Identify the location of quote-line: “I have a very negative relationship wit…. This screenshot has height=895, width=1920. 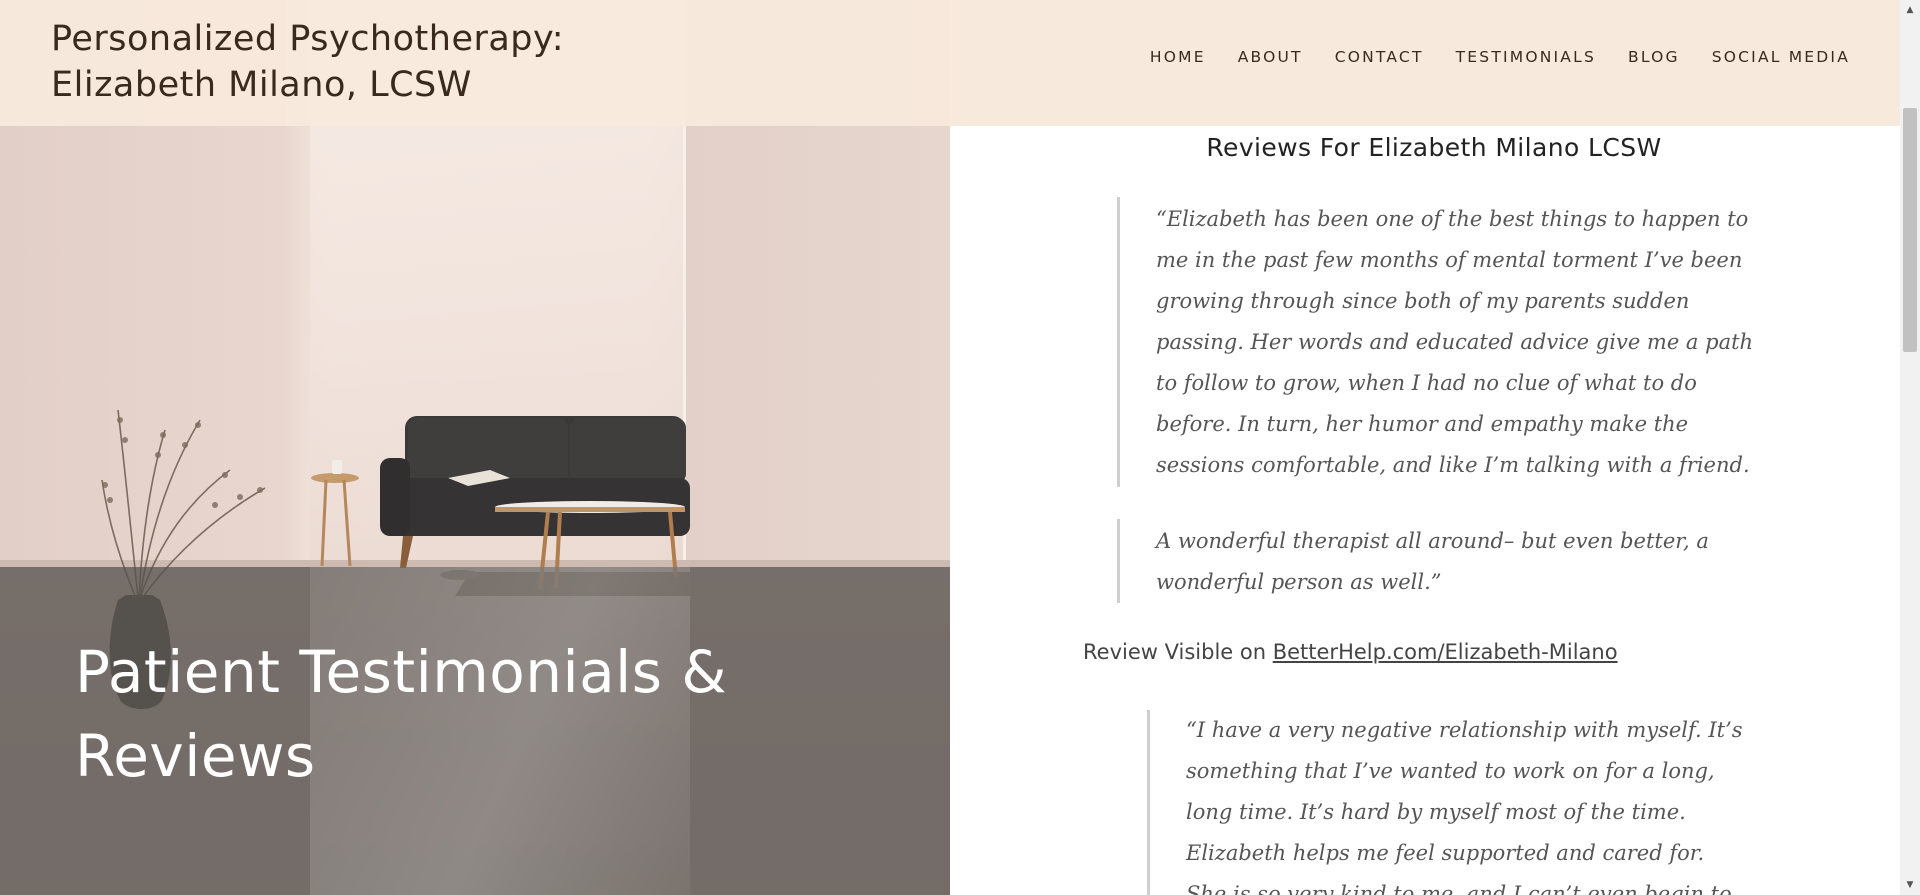
(1464, 730).